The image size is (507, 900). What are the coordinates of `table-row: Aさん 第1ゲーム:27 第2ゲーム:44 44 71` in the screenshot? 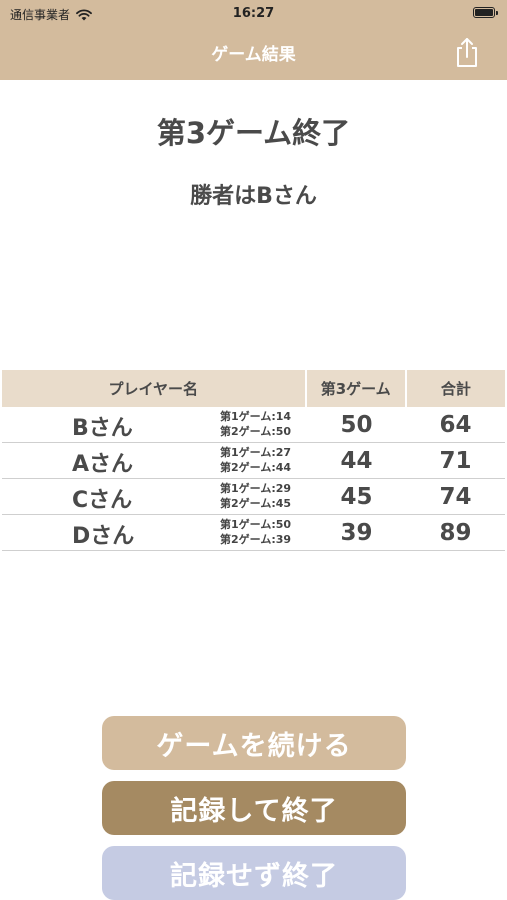 It's located at (253, 461).